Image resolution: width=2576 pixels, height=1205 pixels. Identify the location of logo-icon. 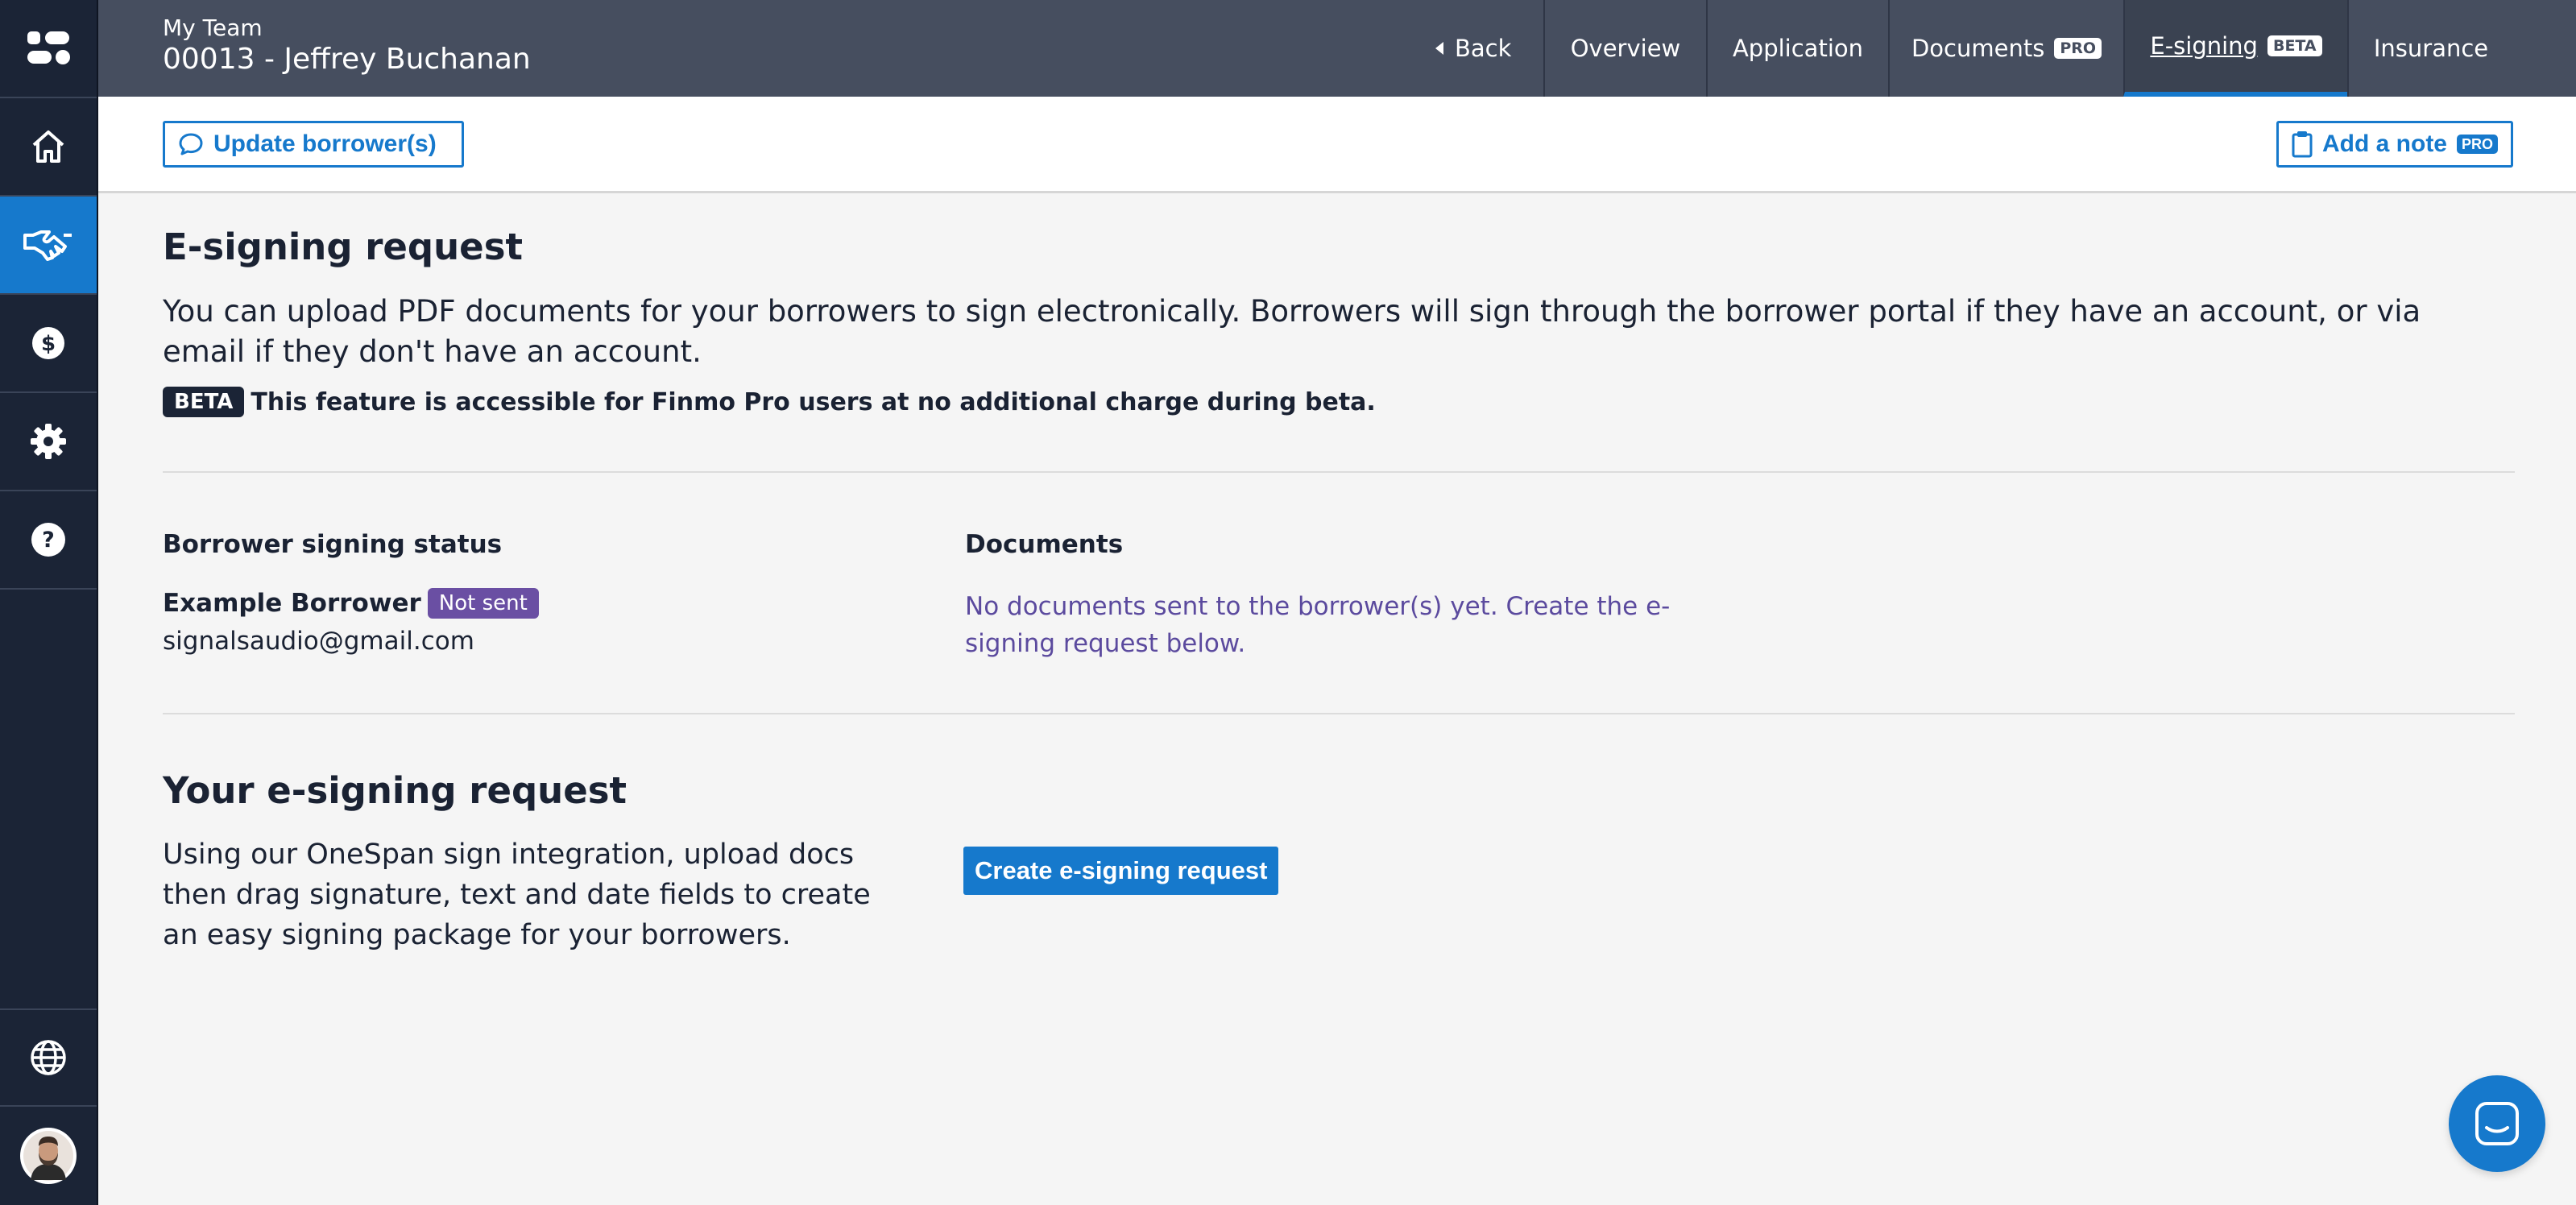
(48, 48).